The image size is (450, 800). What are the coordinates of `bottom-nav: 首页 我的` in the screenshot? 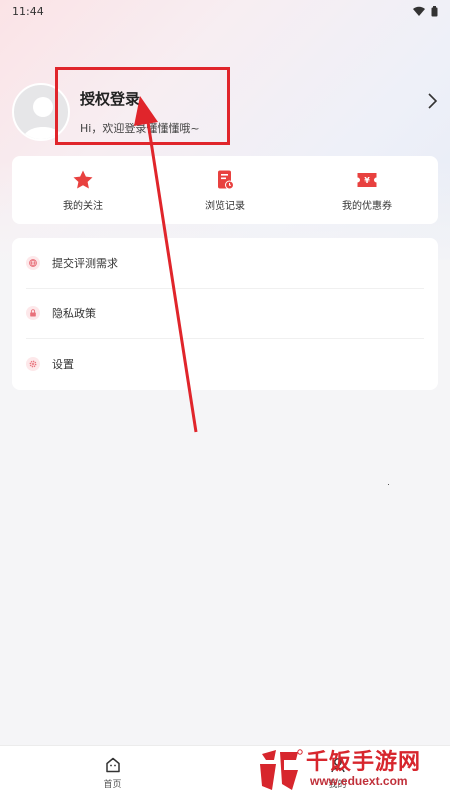 It's located at (225, 772).